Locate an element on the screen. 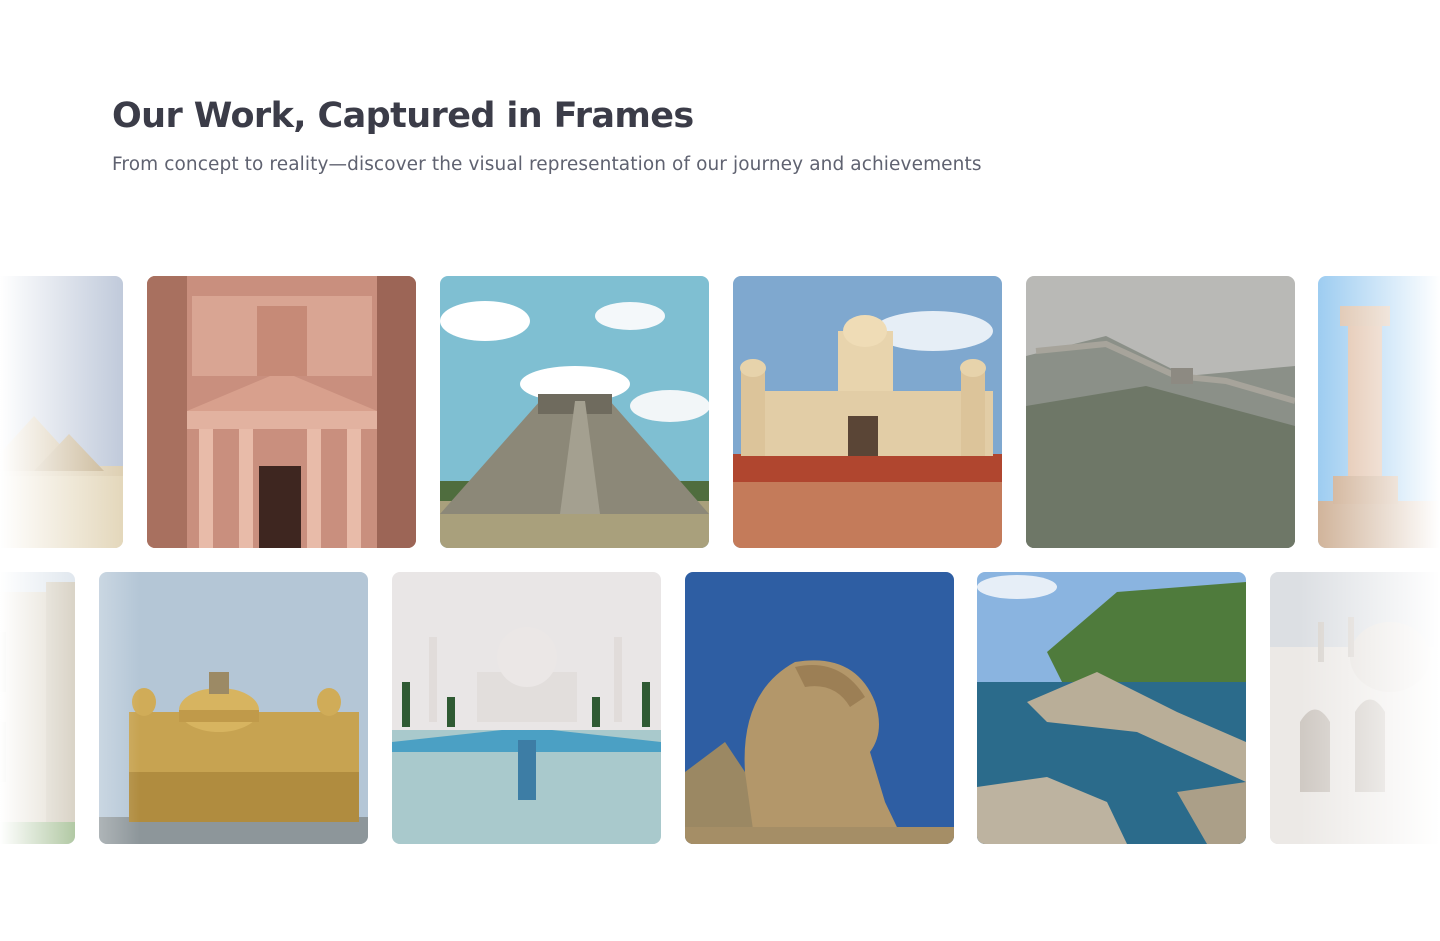  column-image is located at coordinates (1379, 412).